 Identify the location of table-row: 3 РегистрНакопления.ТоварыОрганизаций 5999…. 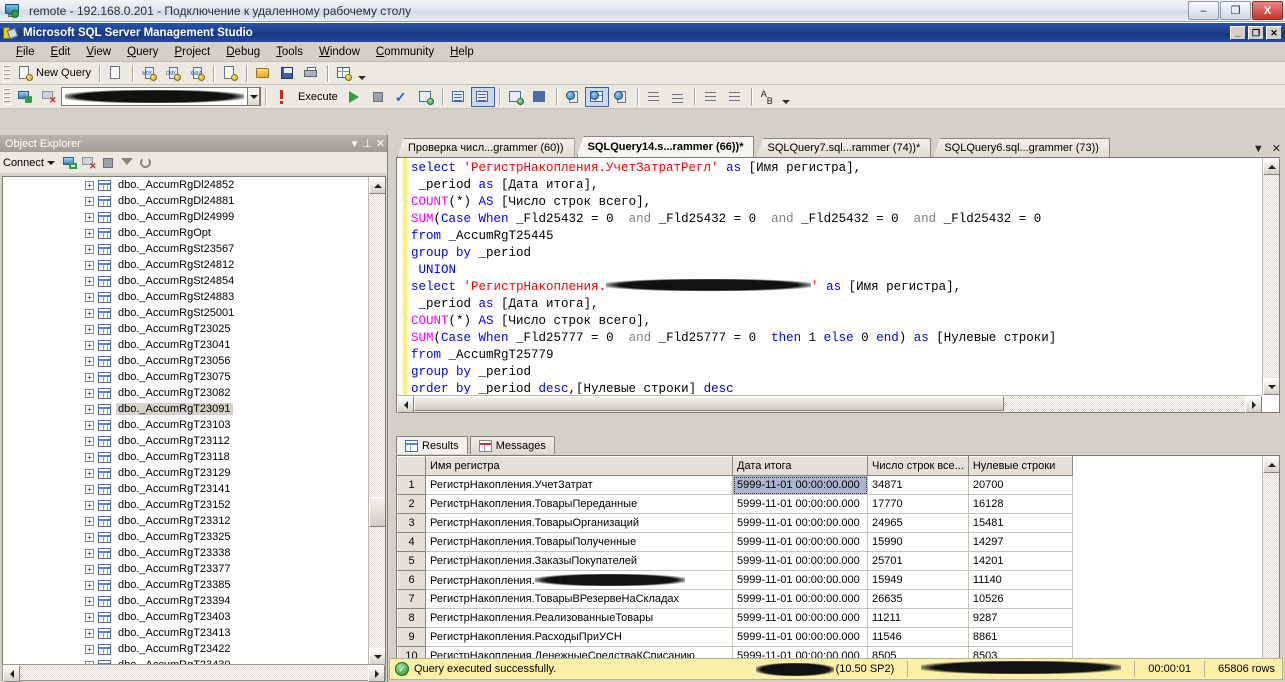
(735, 523).